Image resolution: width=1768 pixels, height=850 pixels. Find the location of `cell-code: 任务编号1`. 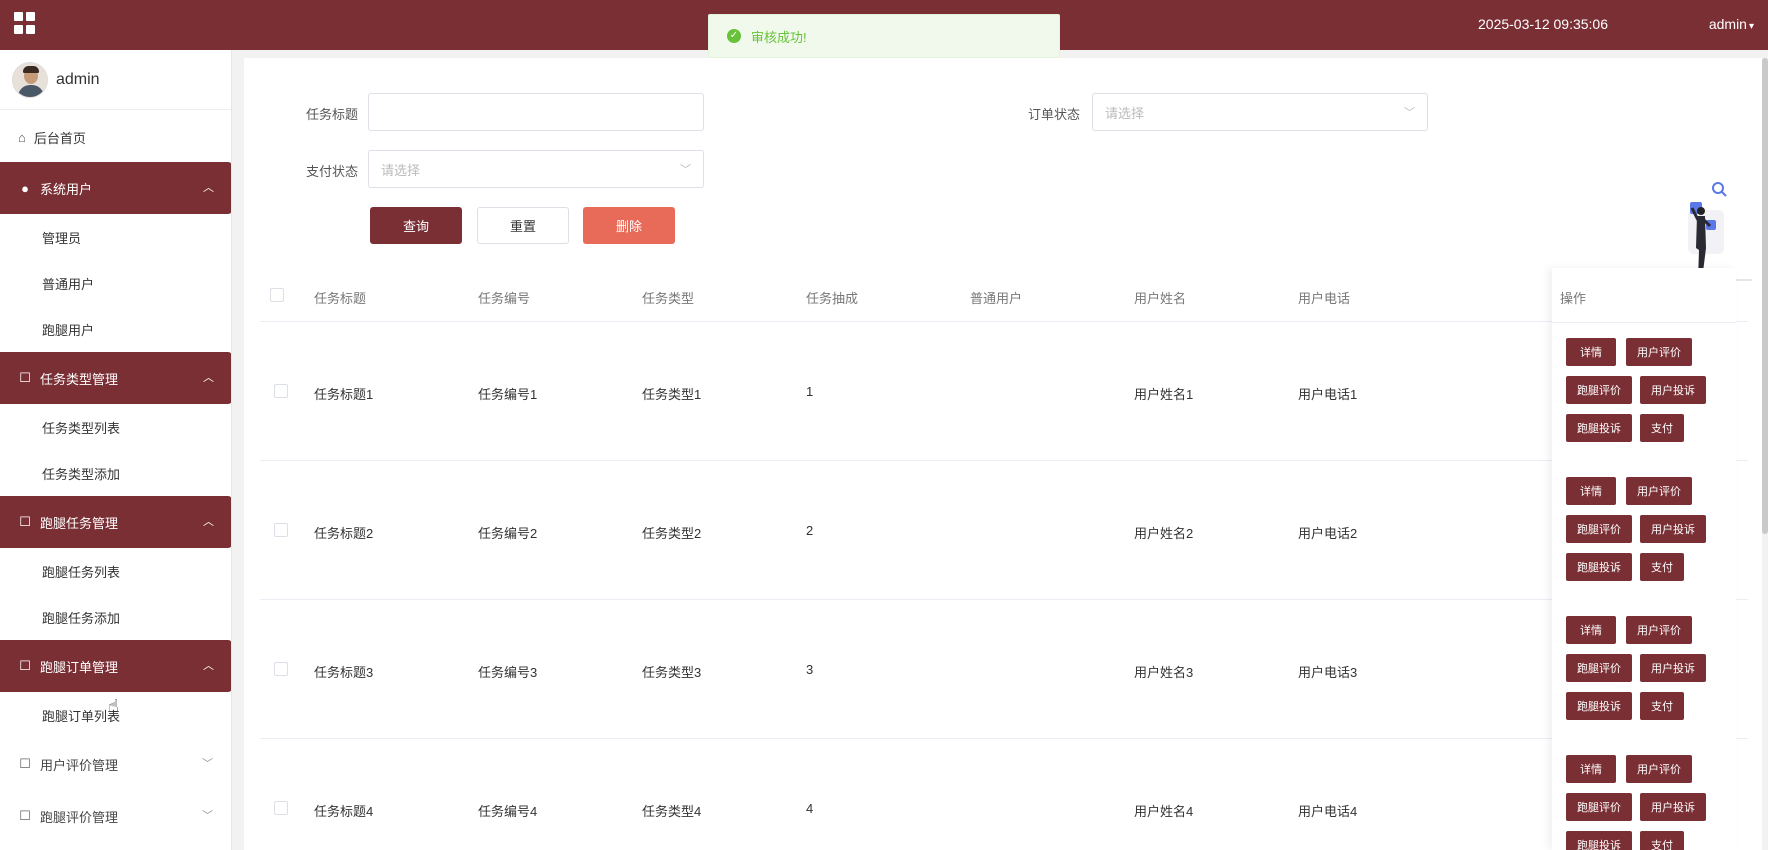

cell-code: 任务编号1 is located at coordinates (508, 394).